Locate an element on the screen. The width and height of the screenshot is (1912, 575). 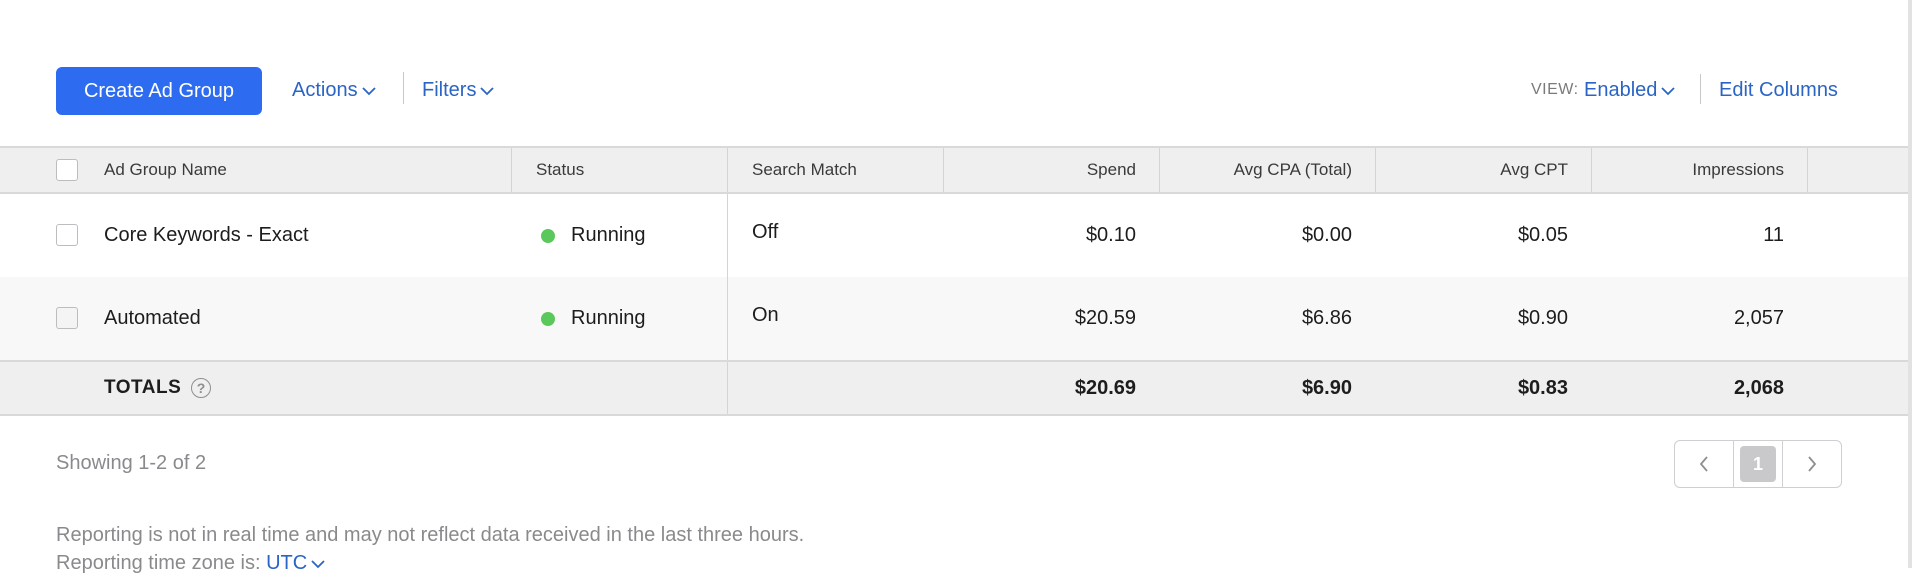
timezone-dropdown: UTC is located at coordinates (295, 563).